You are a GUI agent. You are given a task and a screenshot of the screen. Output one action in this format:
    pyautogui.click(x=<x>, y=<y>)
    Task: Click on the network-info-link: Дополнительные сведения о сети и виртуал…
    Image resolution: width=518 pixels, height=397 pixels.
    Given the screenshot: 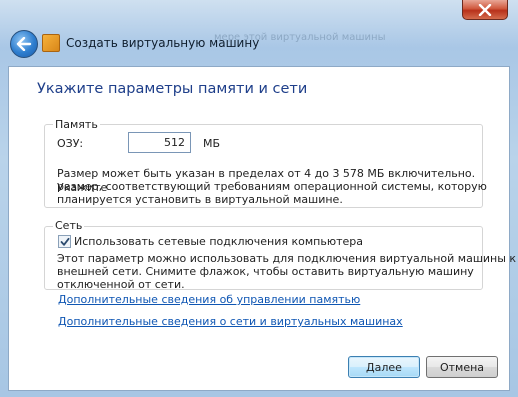 What is the action you would take?
    pyautogui.click(x=230, y=321)
    